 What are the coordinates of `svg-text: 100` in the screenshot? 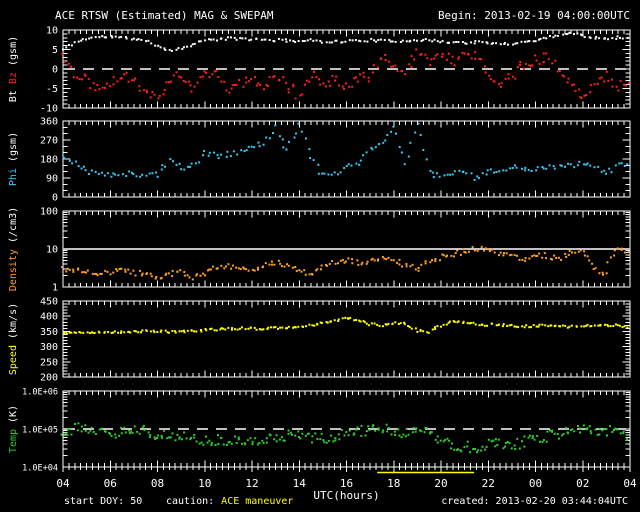 It's located at (49, 212).